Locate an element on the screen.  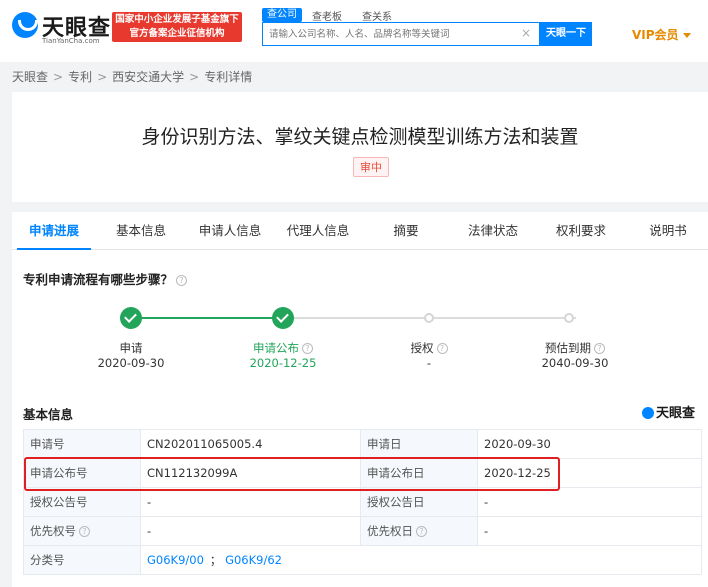
step-label-text: 申请公布 is located at coordinates (276, 348).